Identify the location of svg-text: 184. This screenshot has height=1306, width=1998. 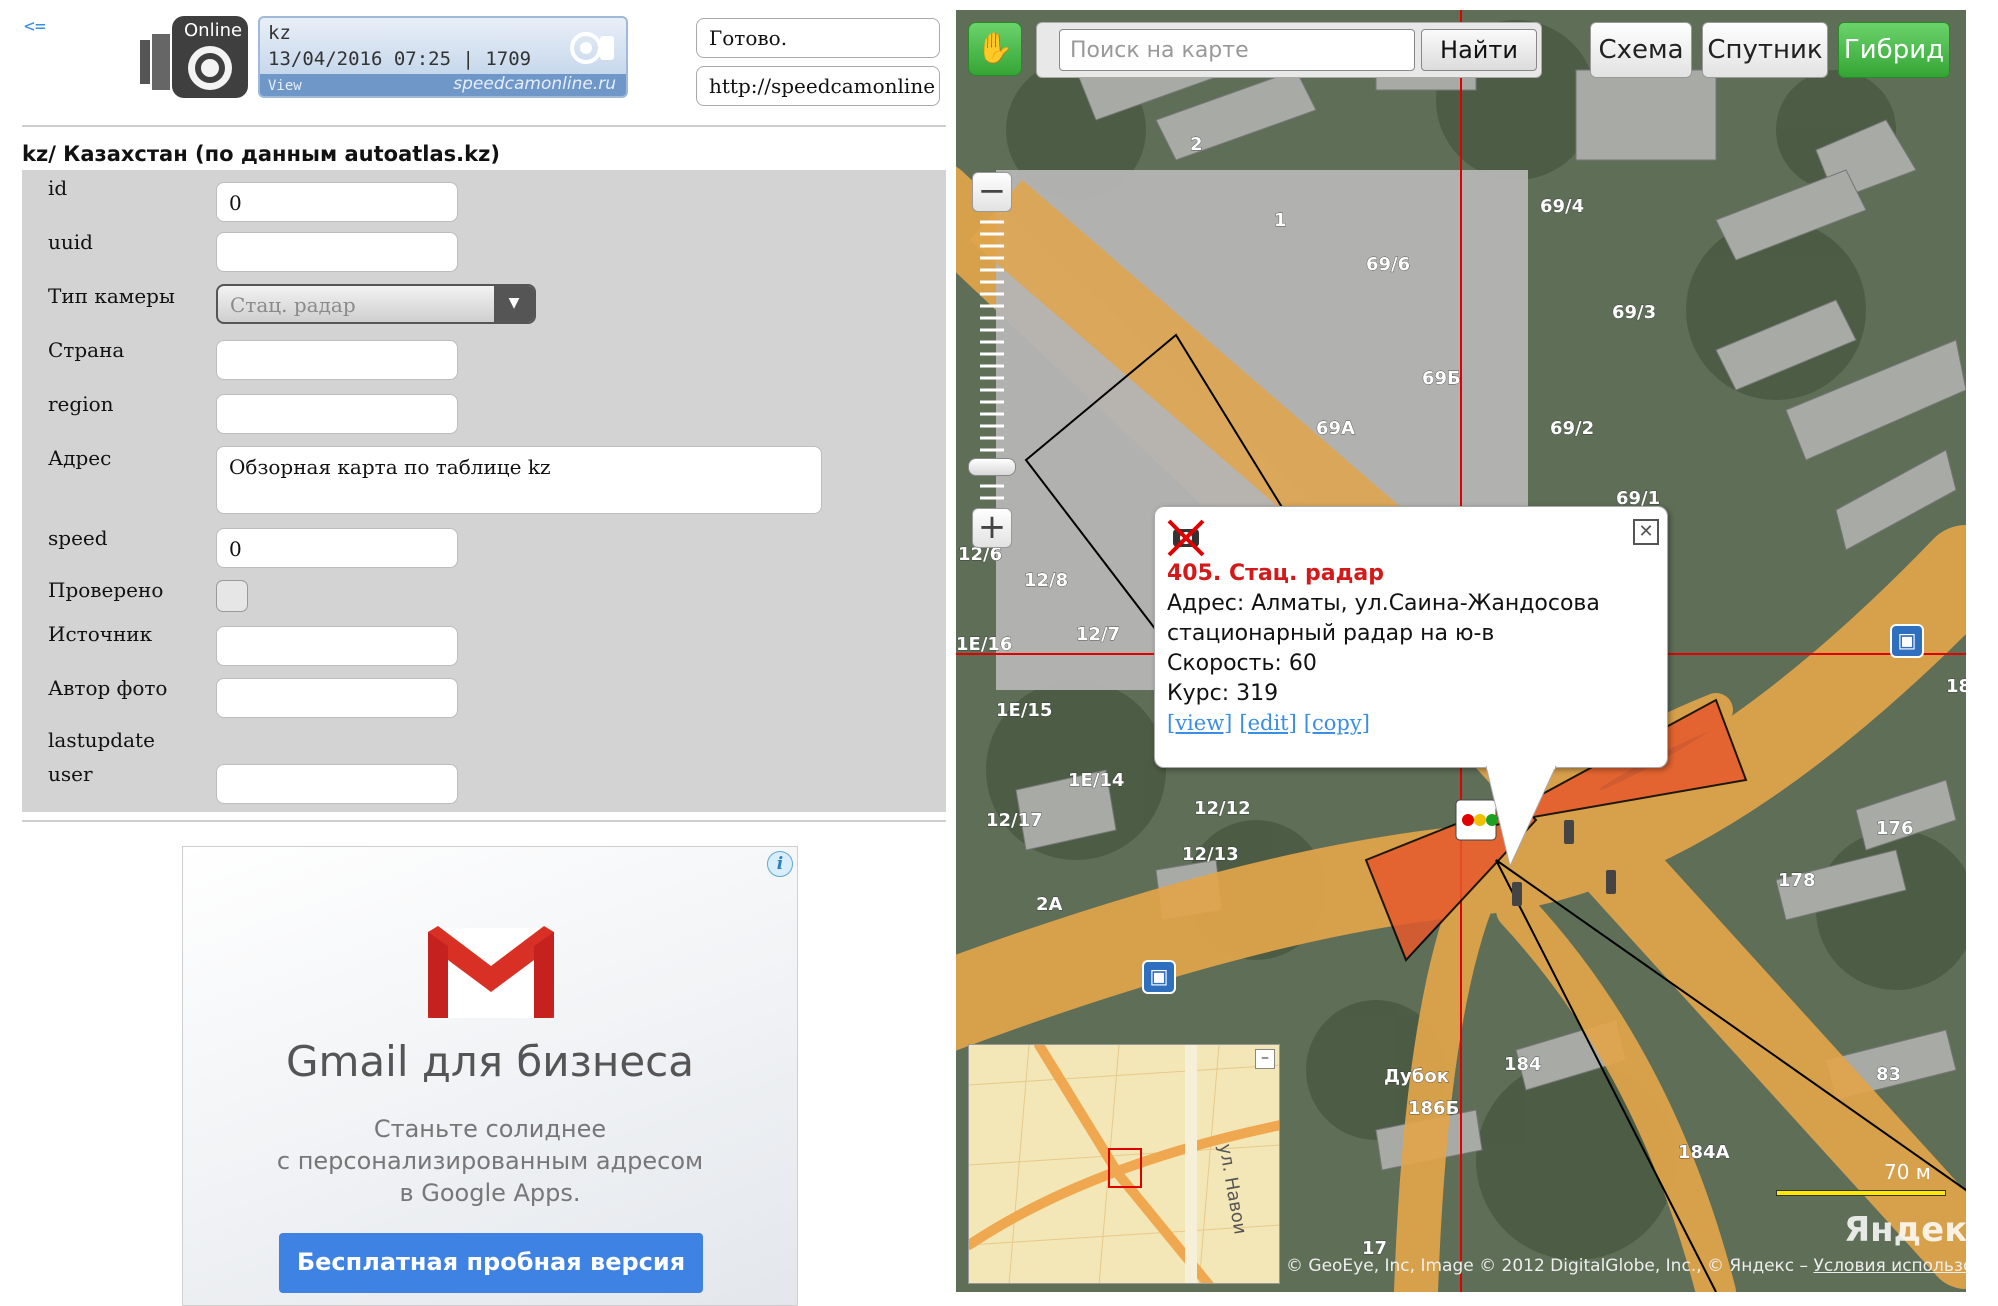
(1523, 1064).